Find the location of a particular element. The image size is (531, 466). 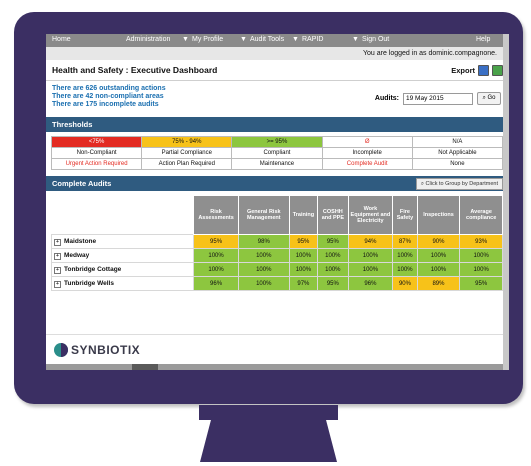

nav-home: Home is located at coordinates (61, 39).